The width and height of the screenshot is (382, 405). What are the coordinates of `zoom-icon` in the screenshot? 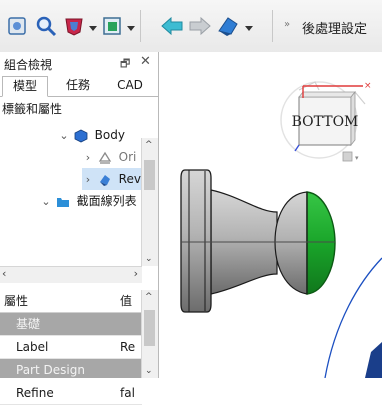 It's located at (46, 26).